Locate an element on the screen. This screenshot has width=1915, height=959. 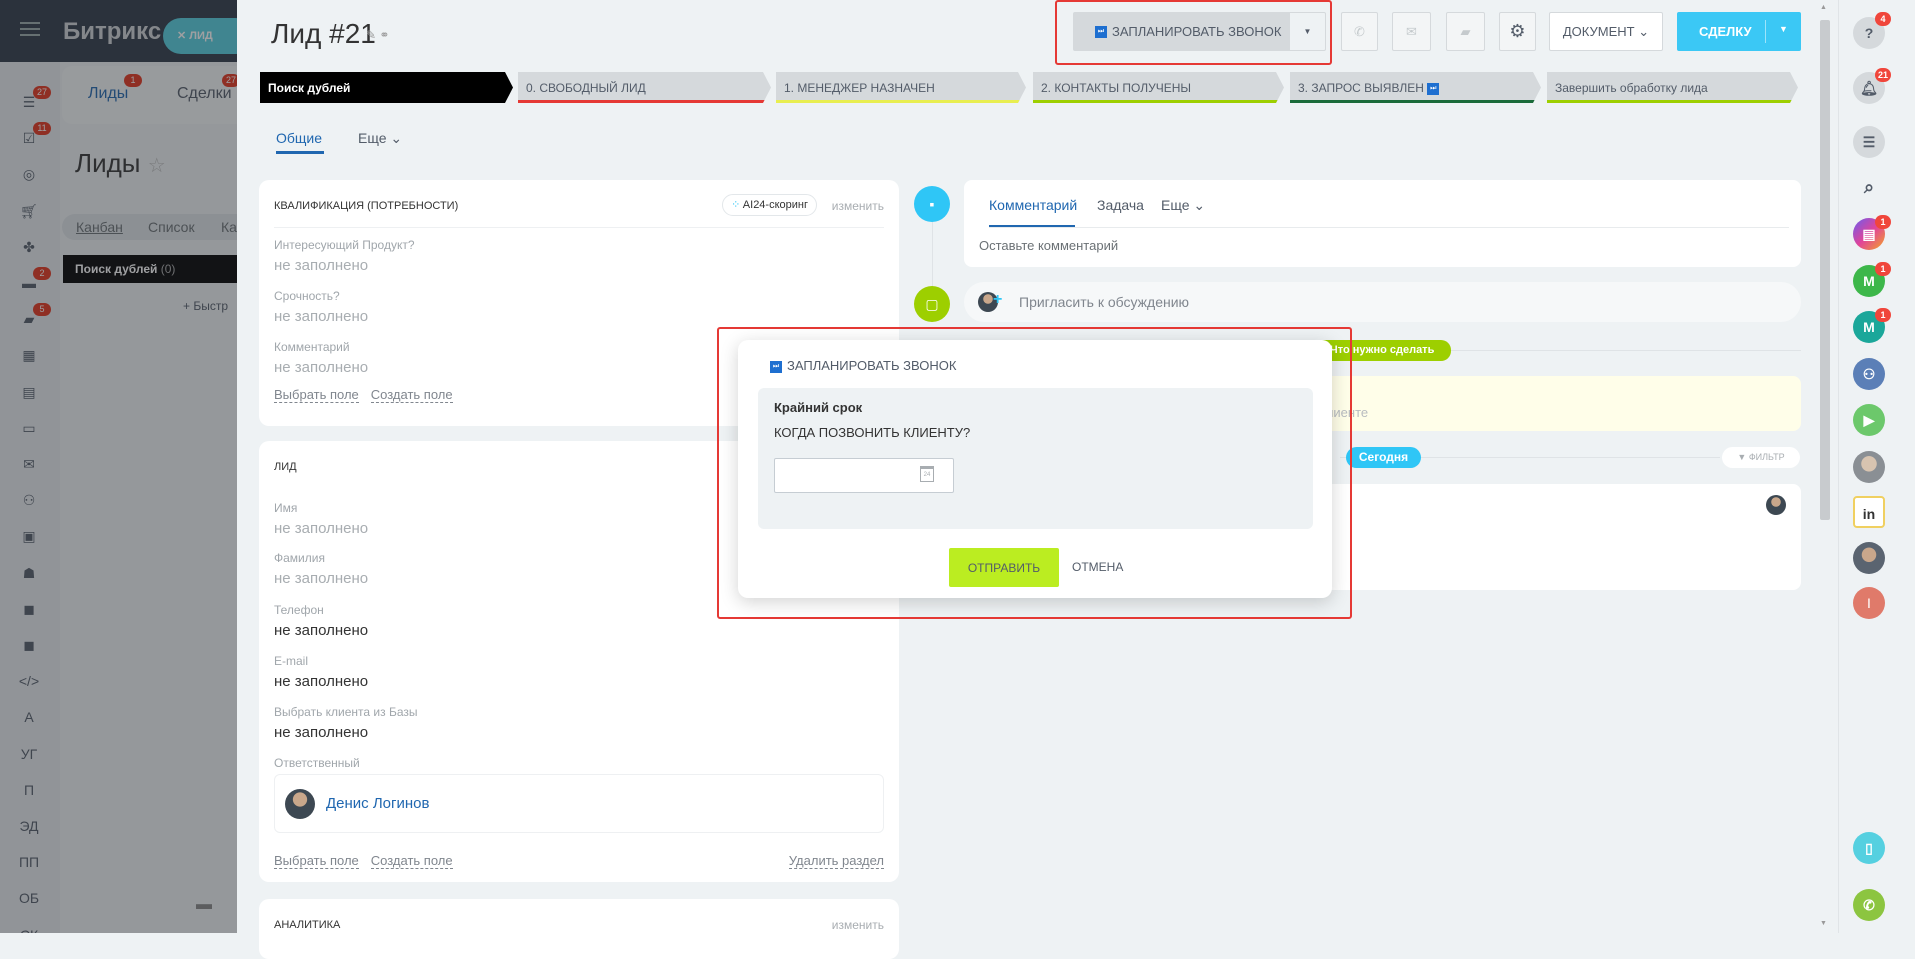
deal-label: СДЕЛКУ is located at coordinates (1725, 31).